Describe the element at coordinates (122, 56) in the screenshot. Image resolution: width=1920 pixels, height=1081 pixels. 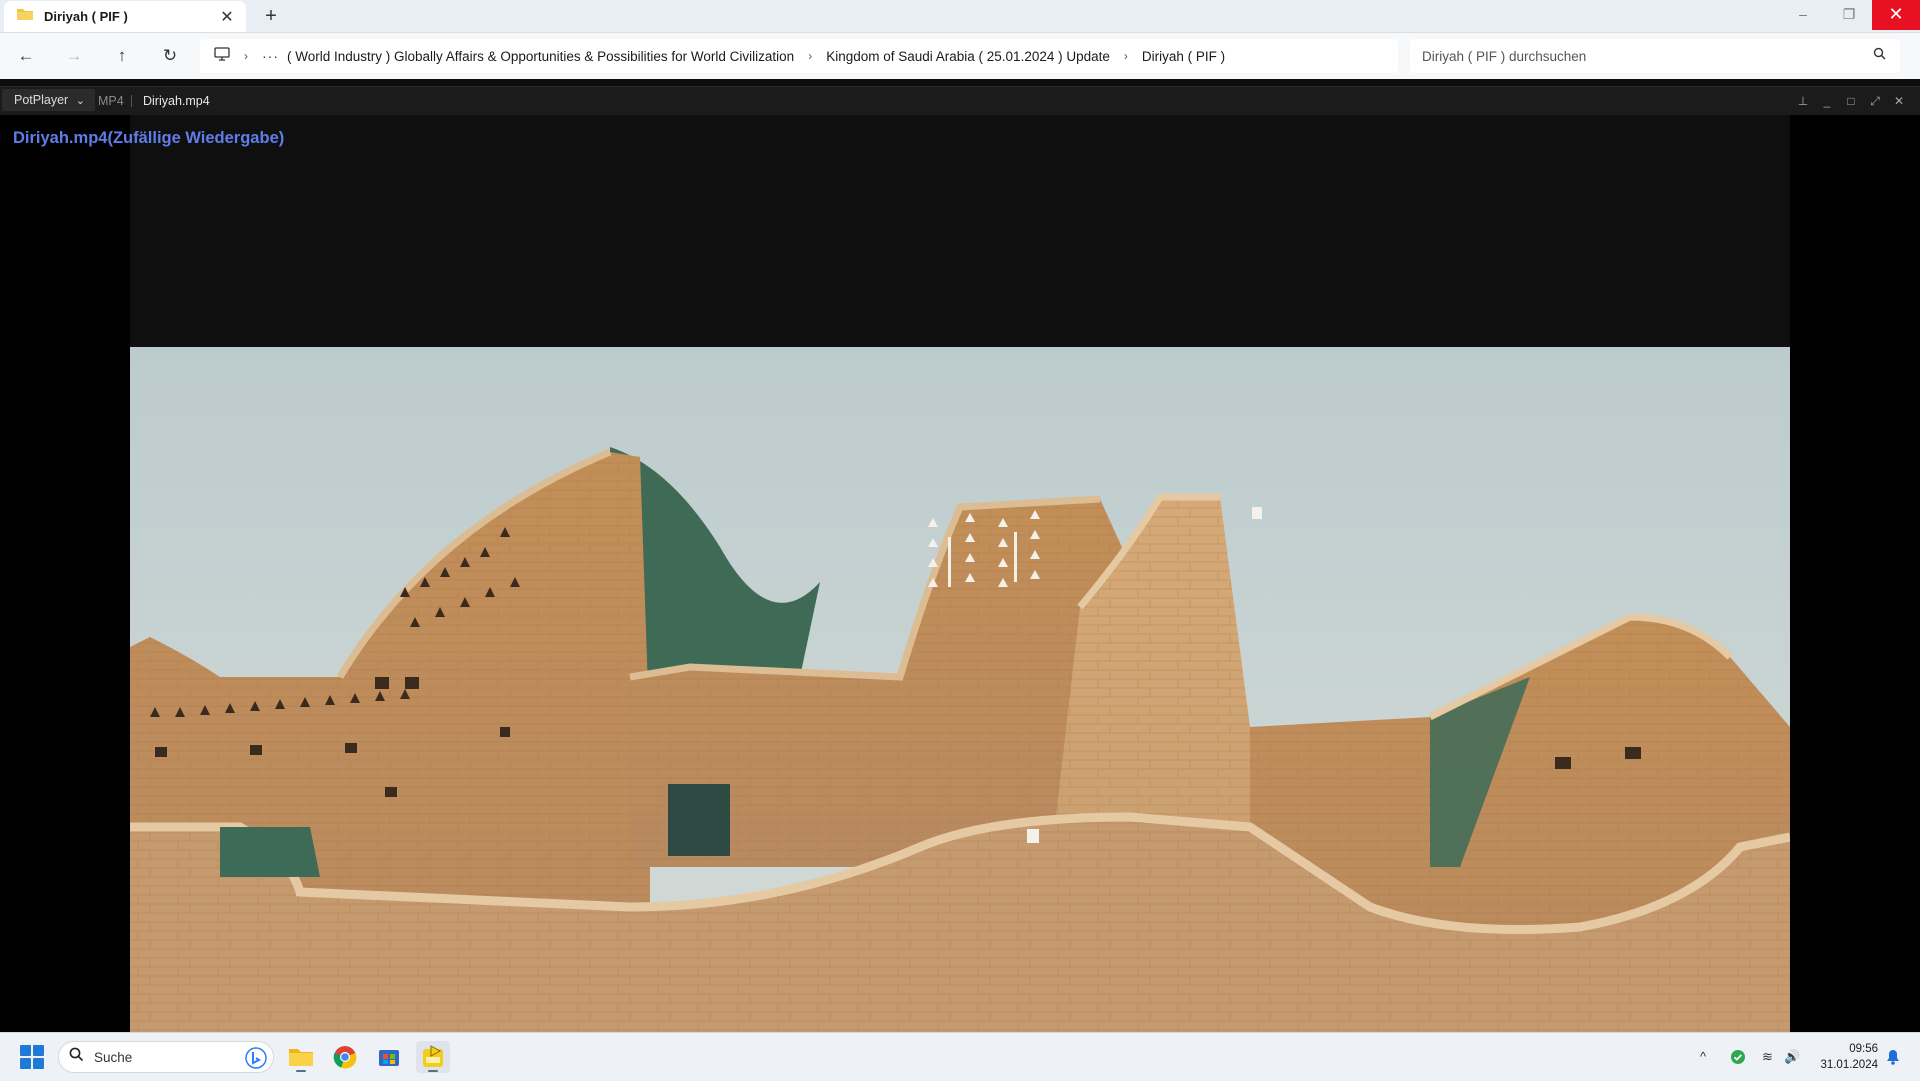
I see `up-button: ↑` at that location.